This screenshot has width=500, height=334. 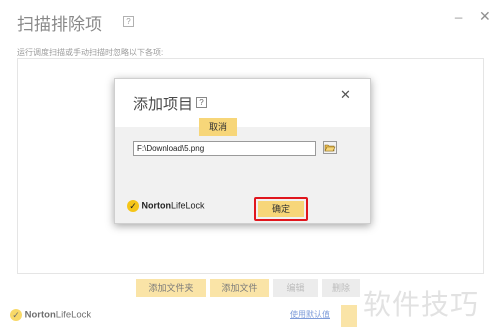 What do you see at coordinates (330, 147) in the screenshot?
I see `folder-open-icon` at bounding box center [330, 147].